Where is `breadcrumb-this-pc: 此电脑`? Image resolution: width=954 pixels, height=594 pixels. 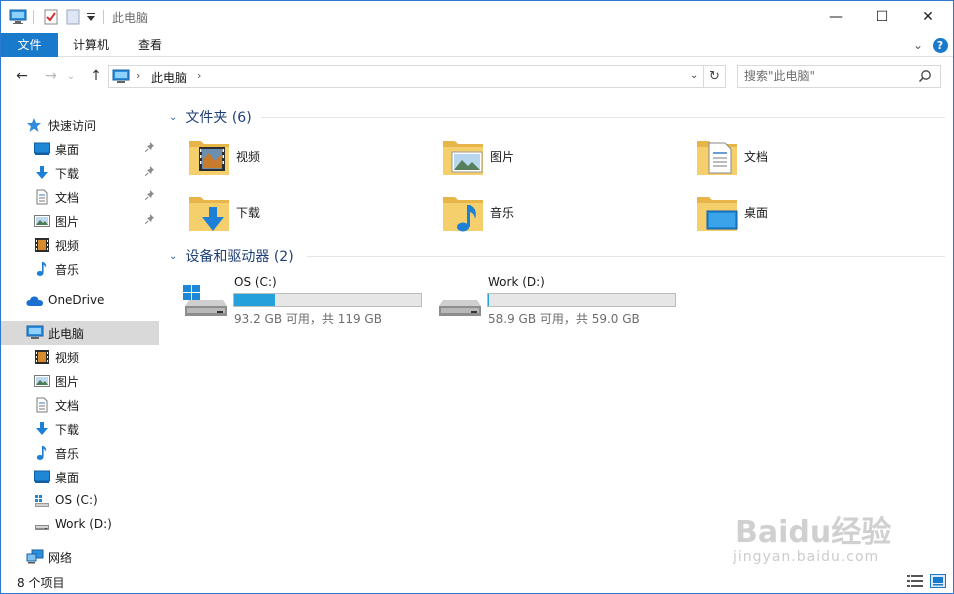
breadcrumb-this-pc: 此电脑 is located at coordinates (169, 77).